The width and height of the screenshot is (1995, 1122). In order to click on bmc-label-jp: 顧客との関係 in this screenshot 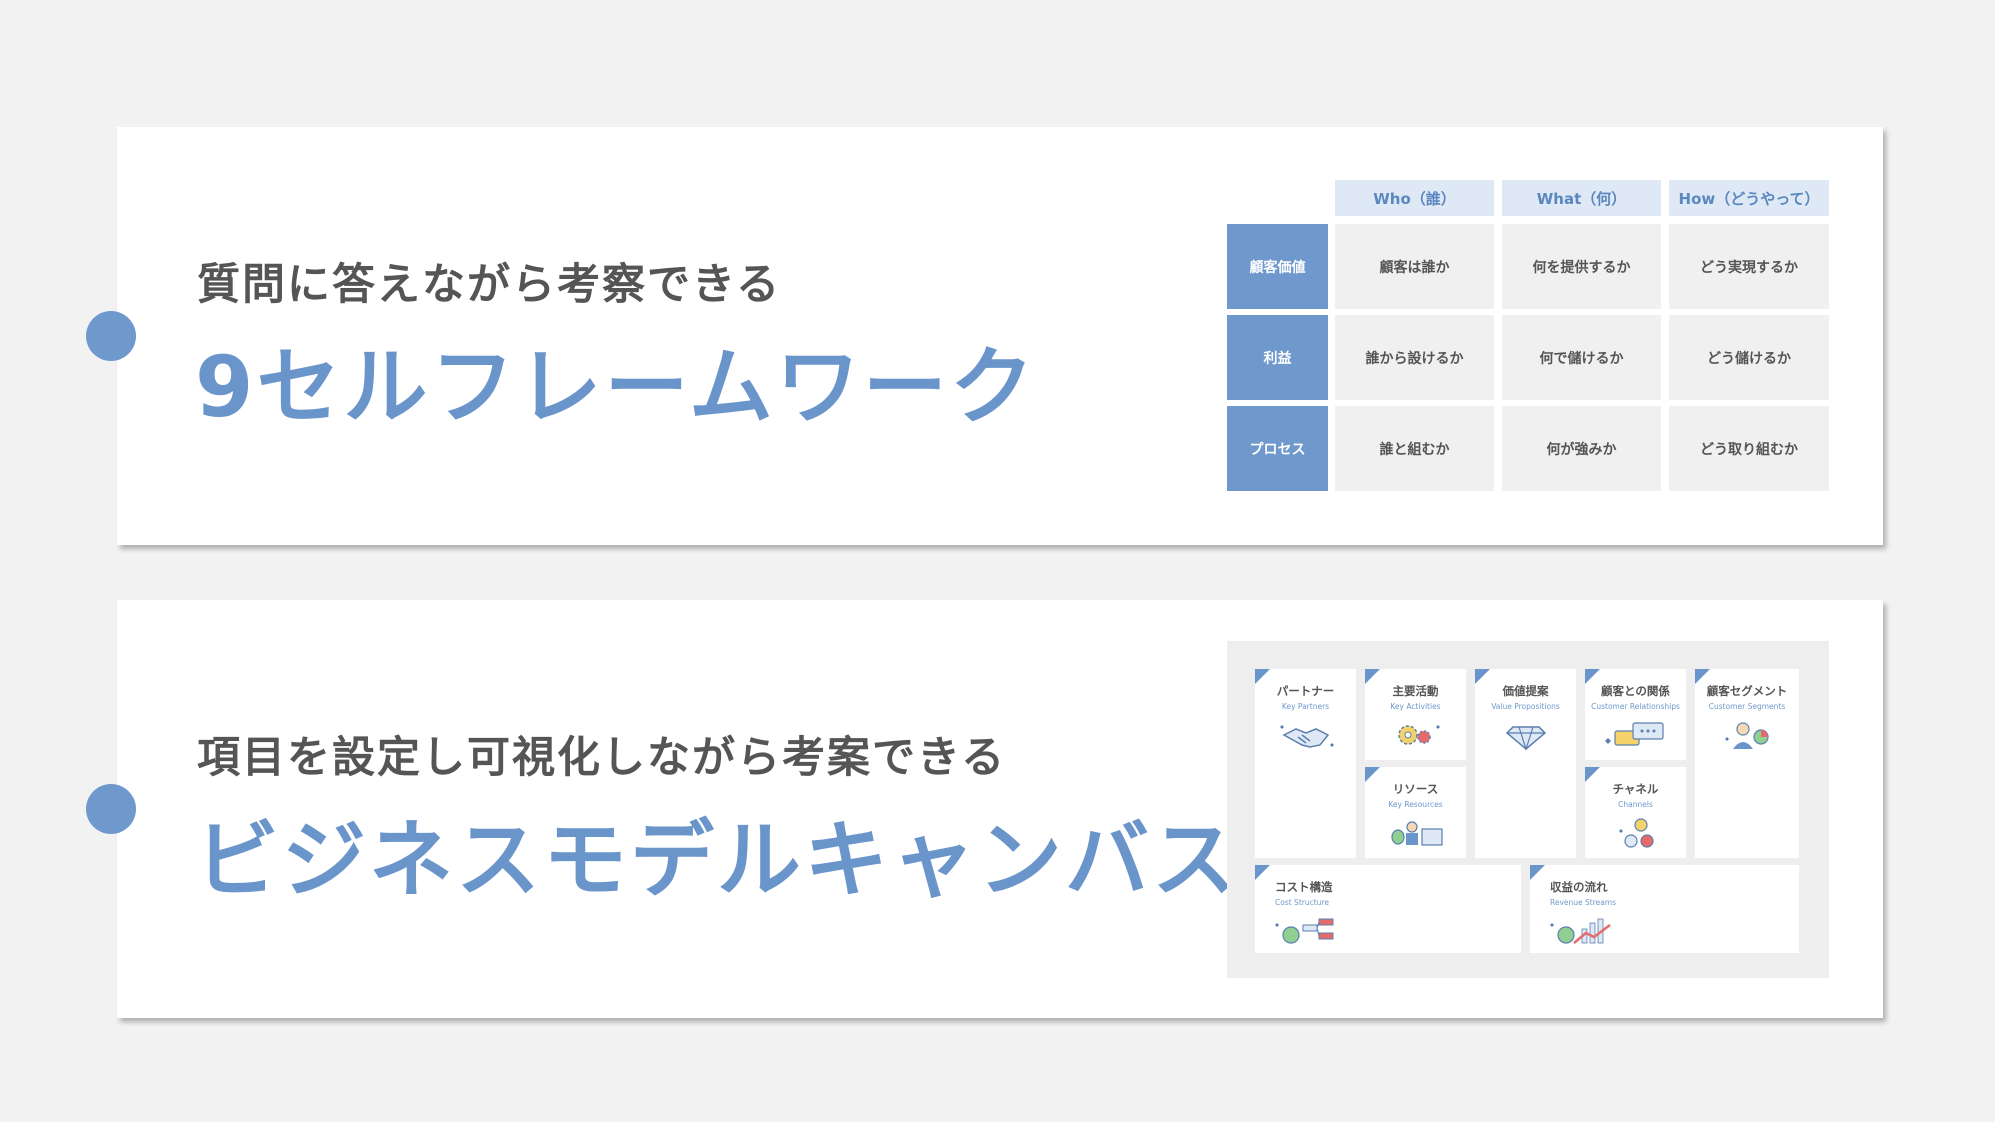, I will do `click(1635, 691)`.